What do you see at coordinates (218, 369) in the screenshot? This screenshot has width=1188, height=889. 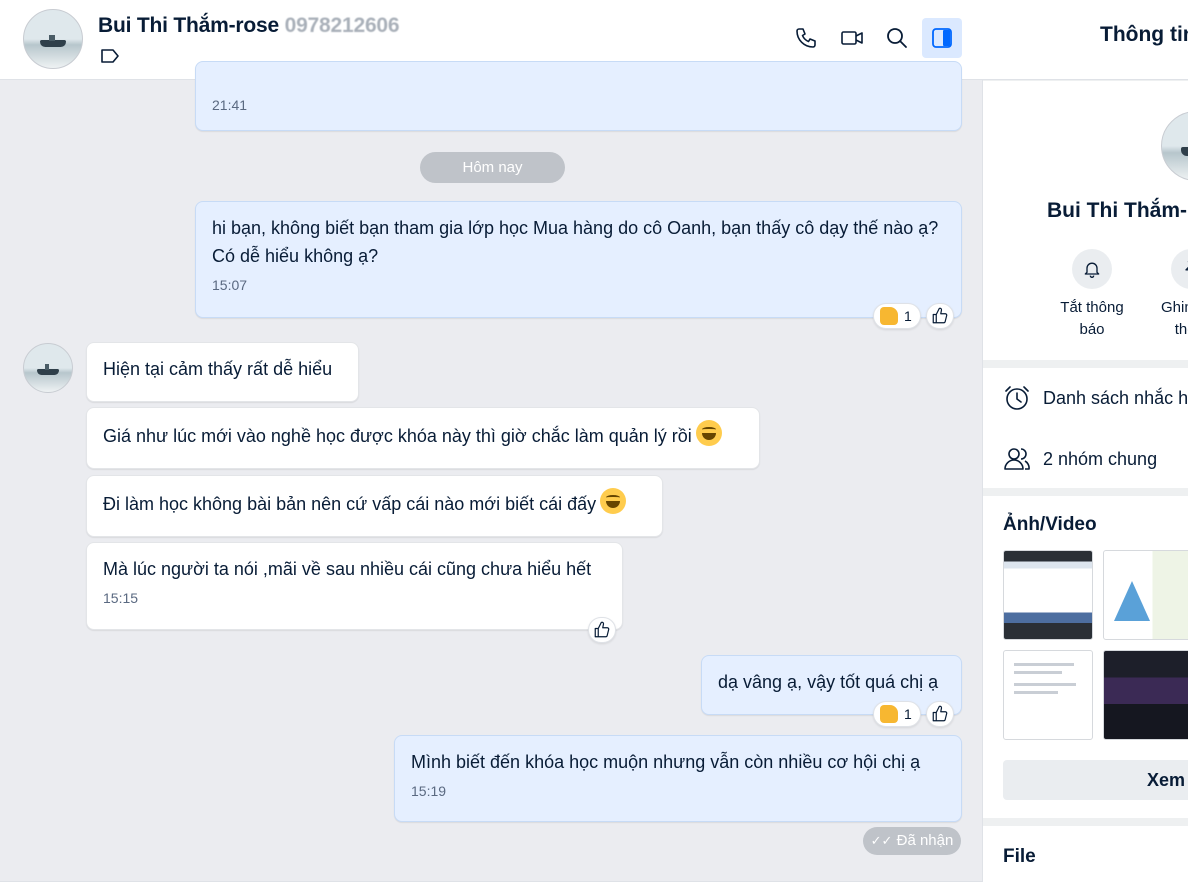 I see `message-text: Hiện tại cảm thấy rất dễ hiểu` at bounding box center [218, 369].